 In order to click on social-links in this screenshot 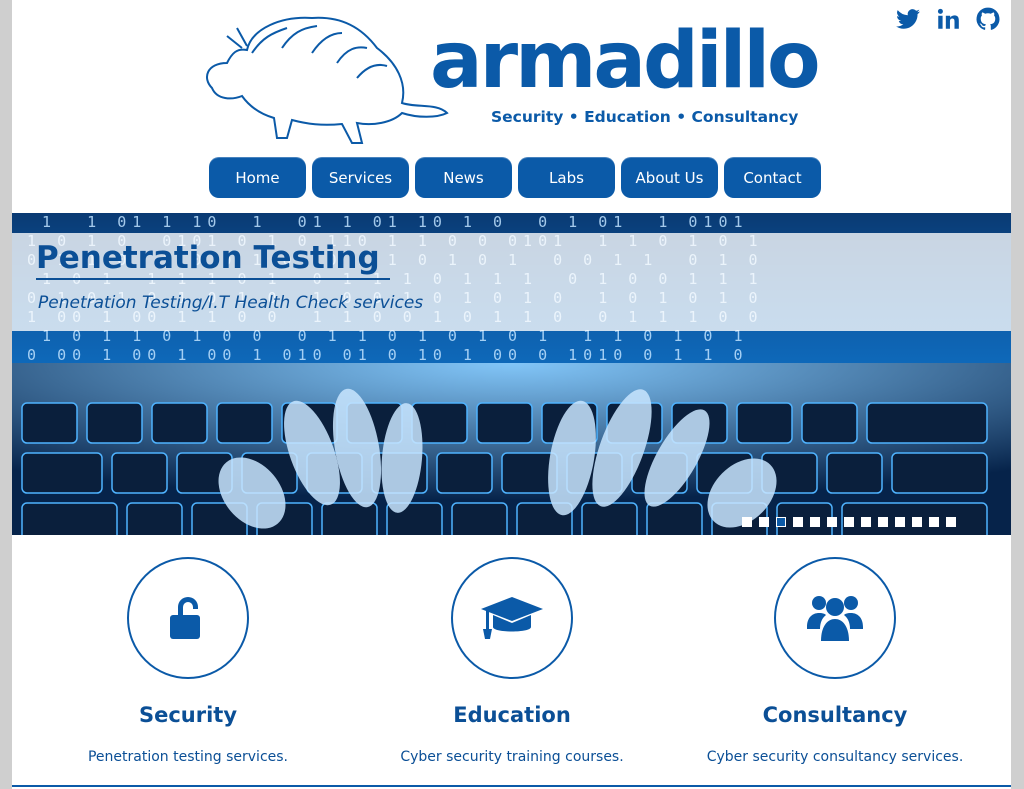, I will do `click(948, 19)`.